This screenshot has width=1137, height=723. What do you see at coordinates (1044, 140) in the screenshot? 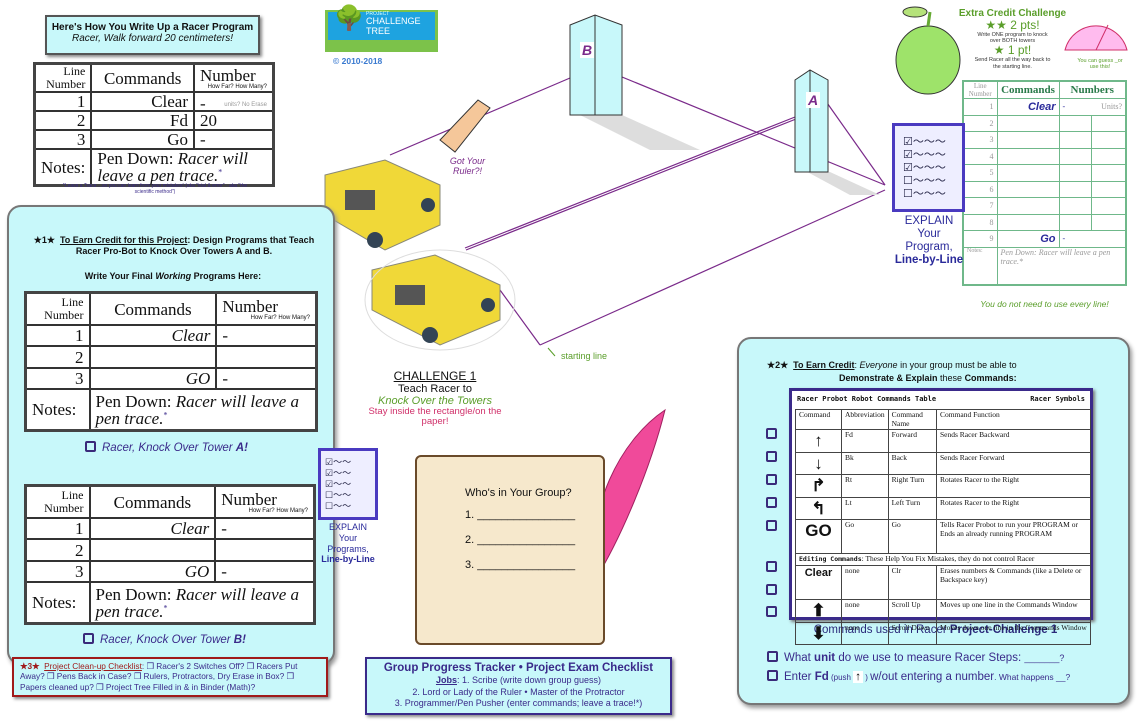
I see `table-row: 3` at bounding box center [1044, 140].